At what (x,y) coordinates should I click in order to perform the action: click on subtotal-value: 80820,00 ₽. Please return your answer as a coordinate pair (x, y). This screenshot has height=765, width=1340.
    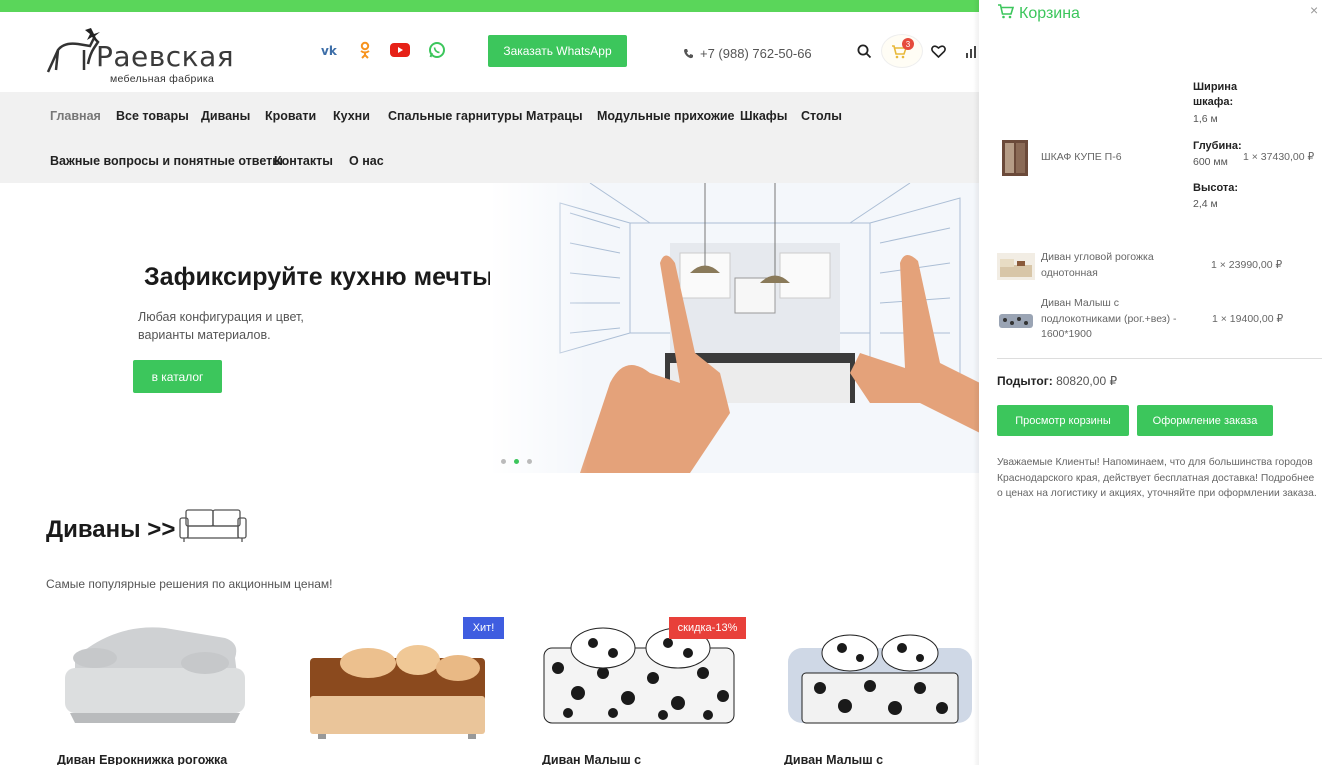
    Looking at the image, I should click on (1087, 381).